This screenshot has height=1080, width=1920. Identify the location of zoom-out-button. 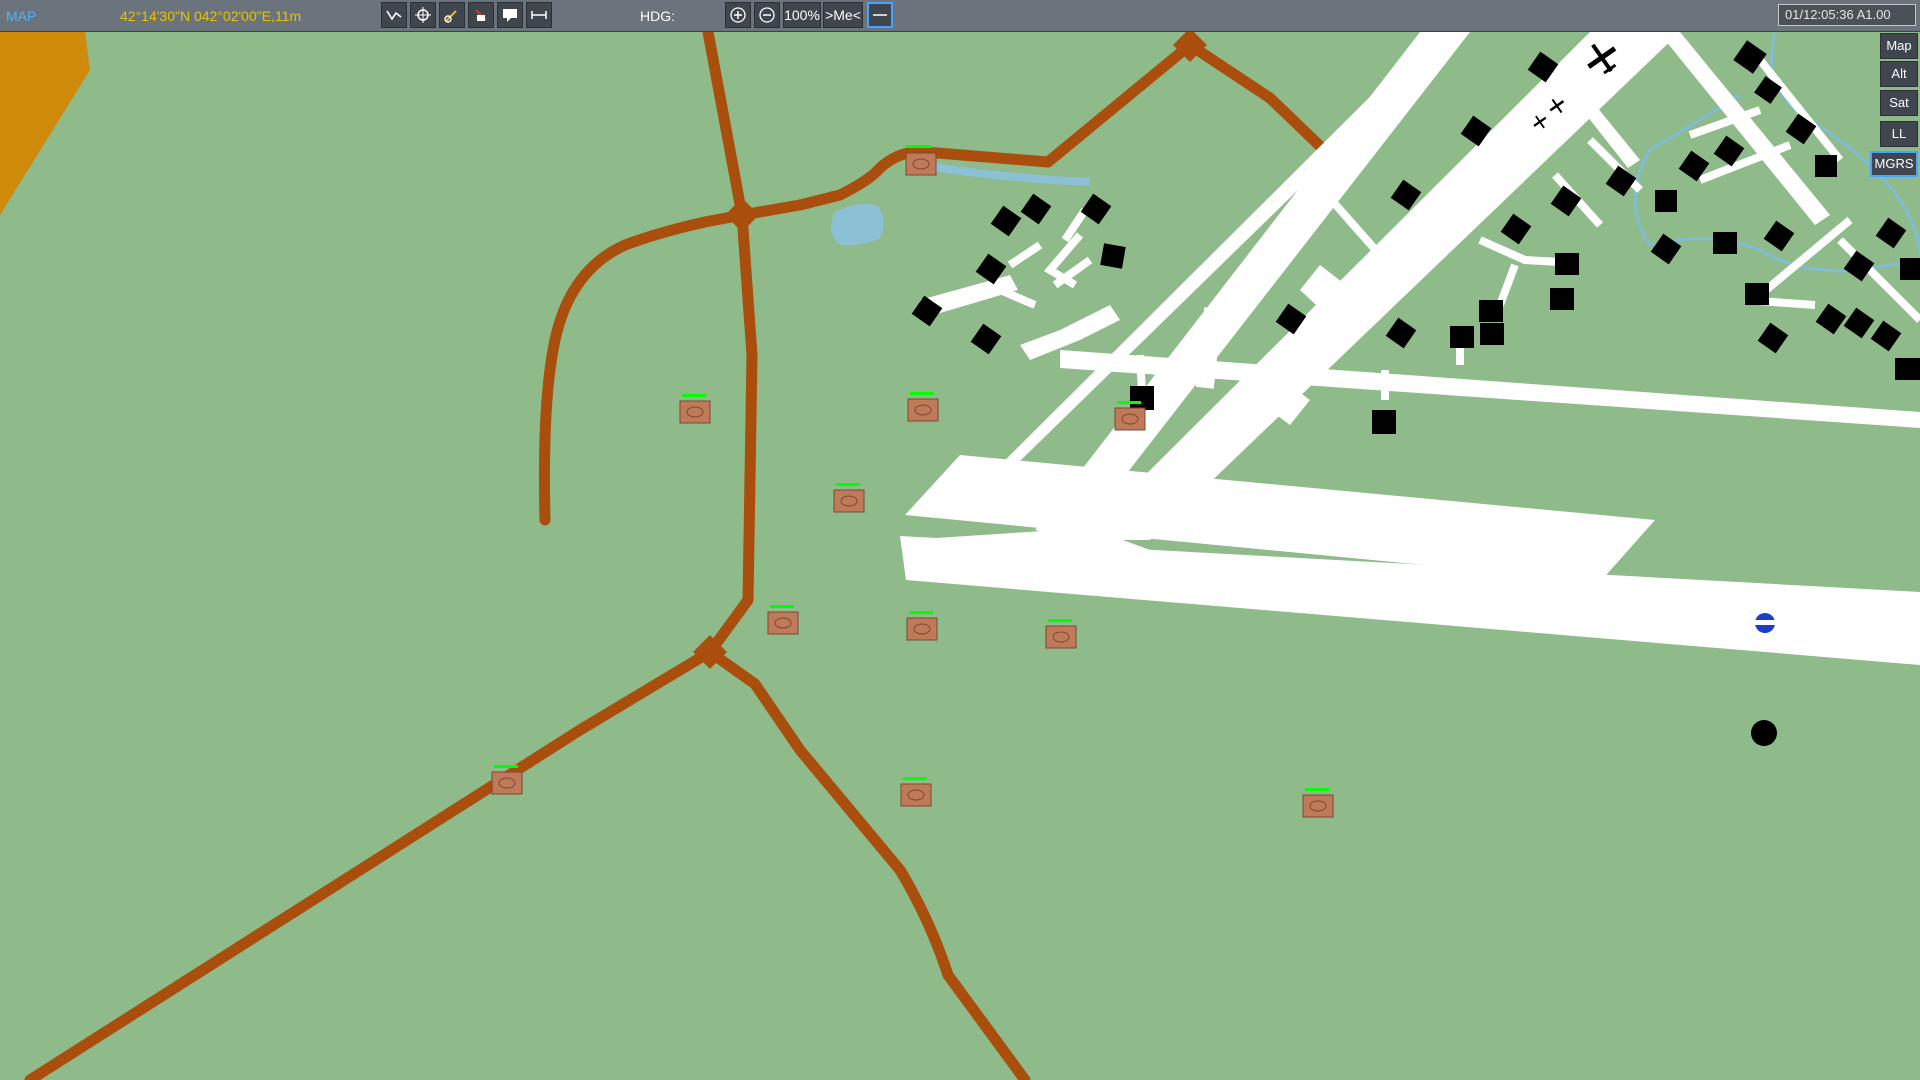
(767, 15).